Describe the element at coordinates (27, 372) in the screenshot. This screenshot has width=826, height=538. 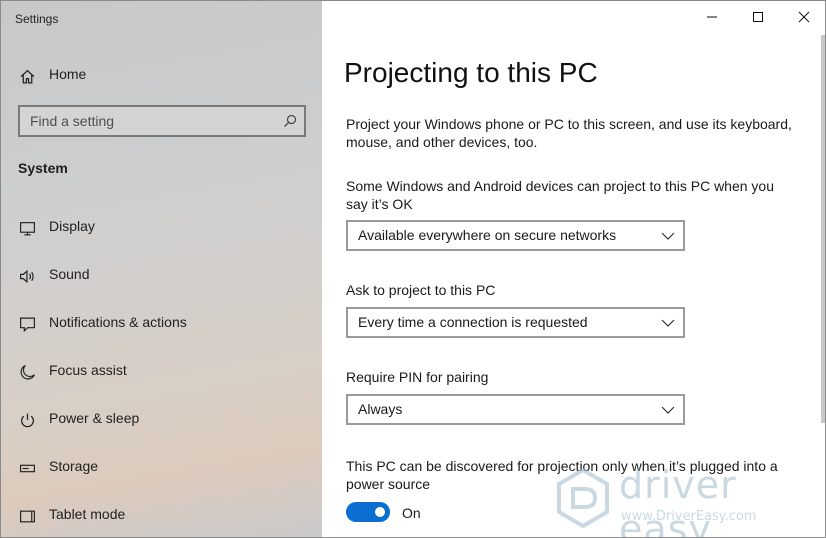
I see `moon-icon` at that location.